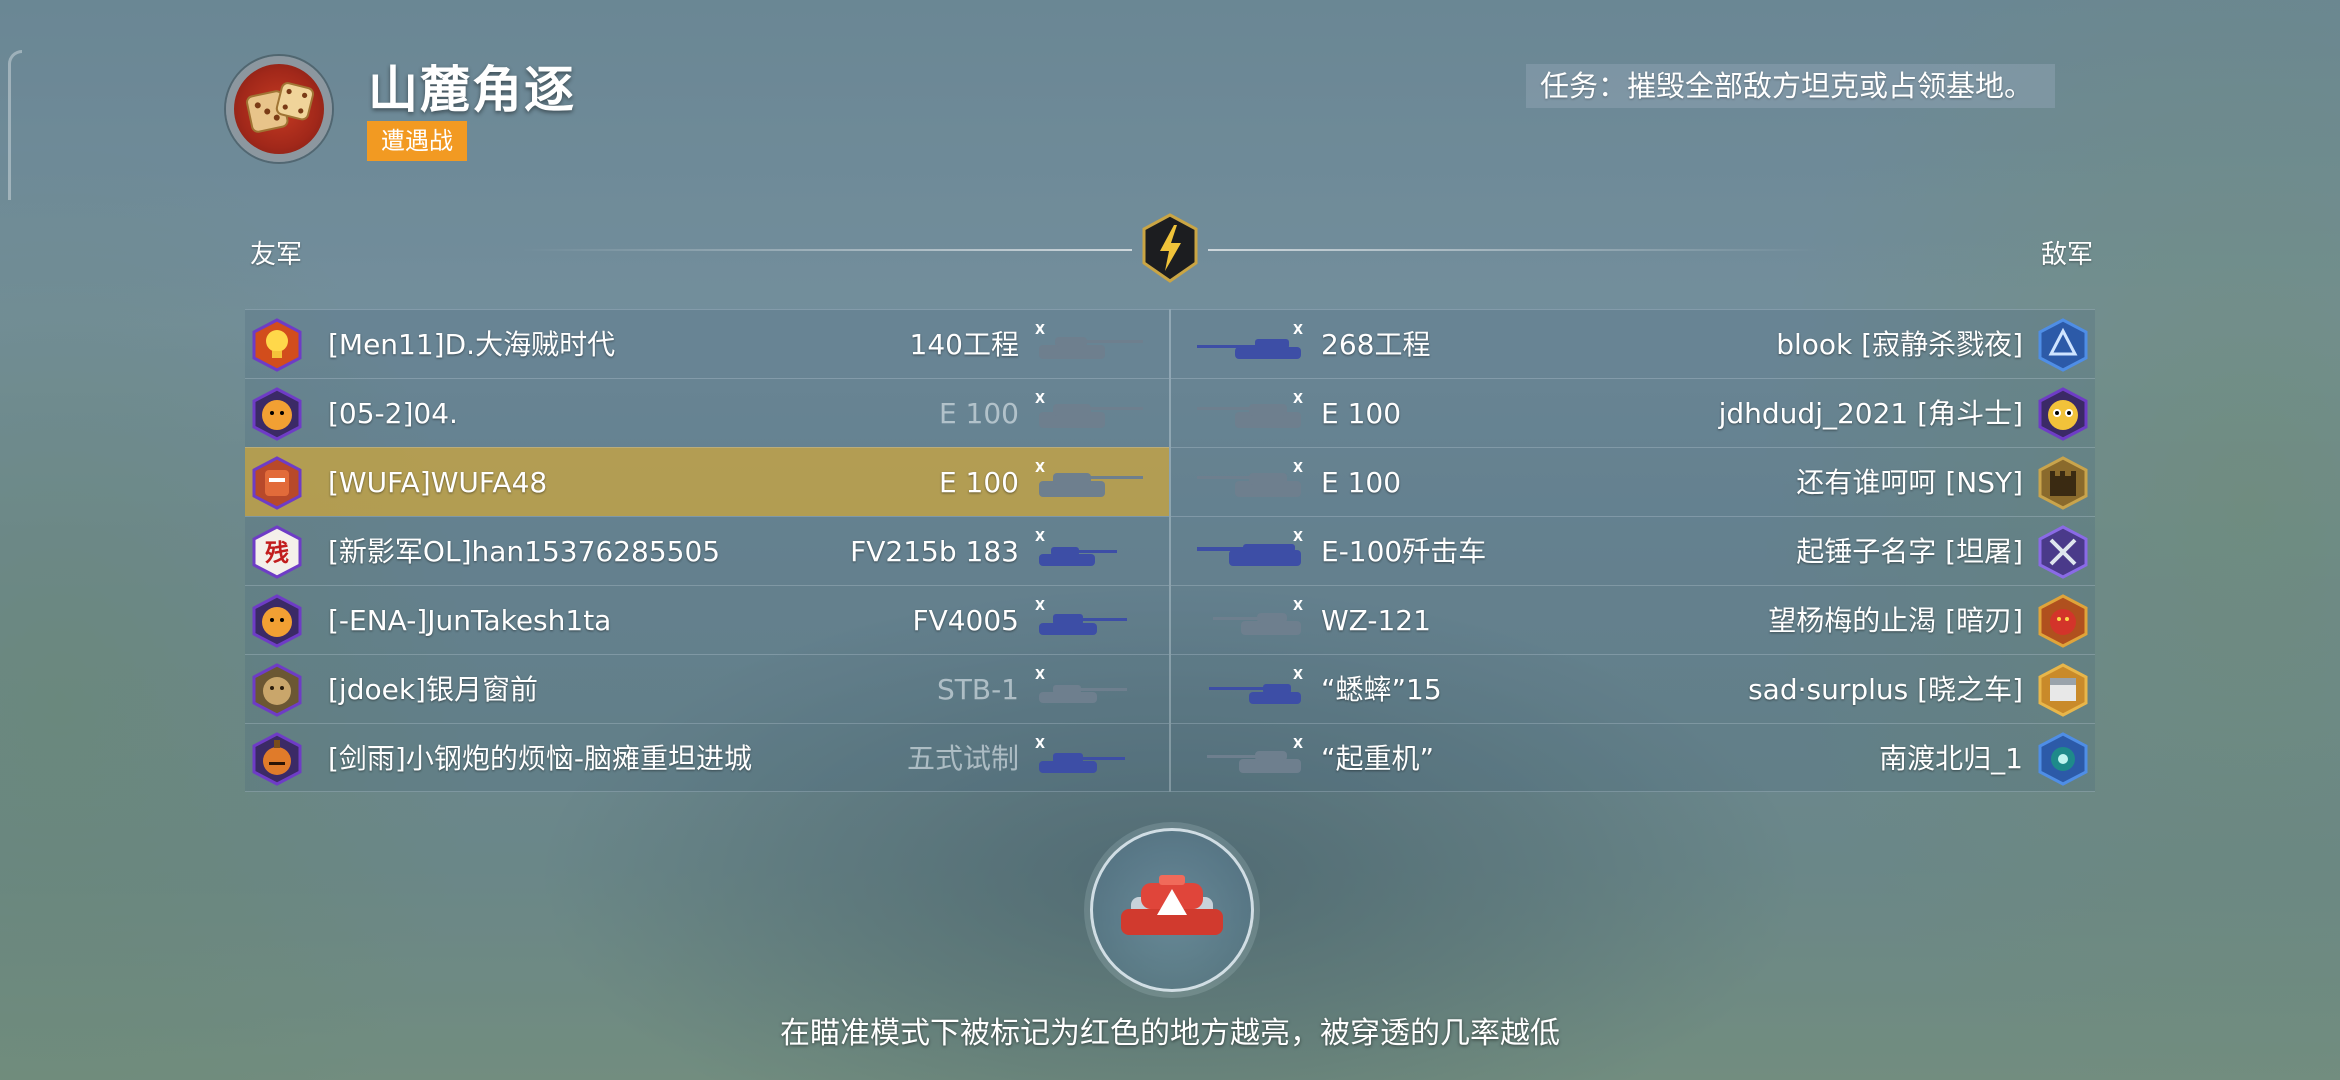 This screenshot has height=1080, width=2340. I want to click on ally-row: 残 [新影军OL]han15376285505 FV215b 183 X, so click(707, 550).